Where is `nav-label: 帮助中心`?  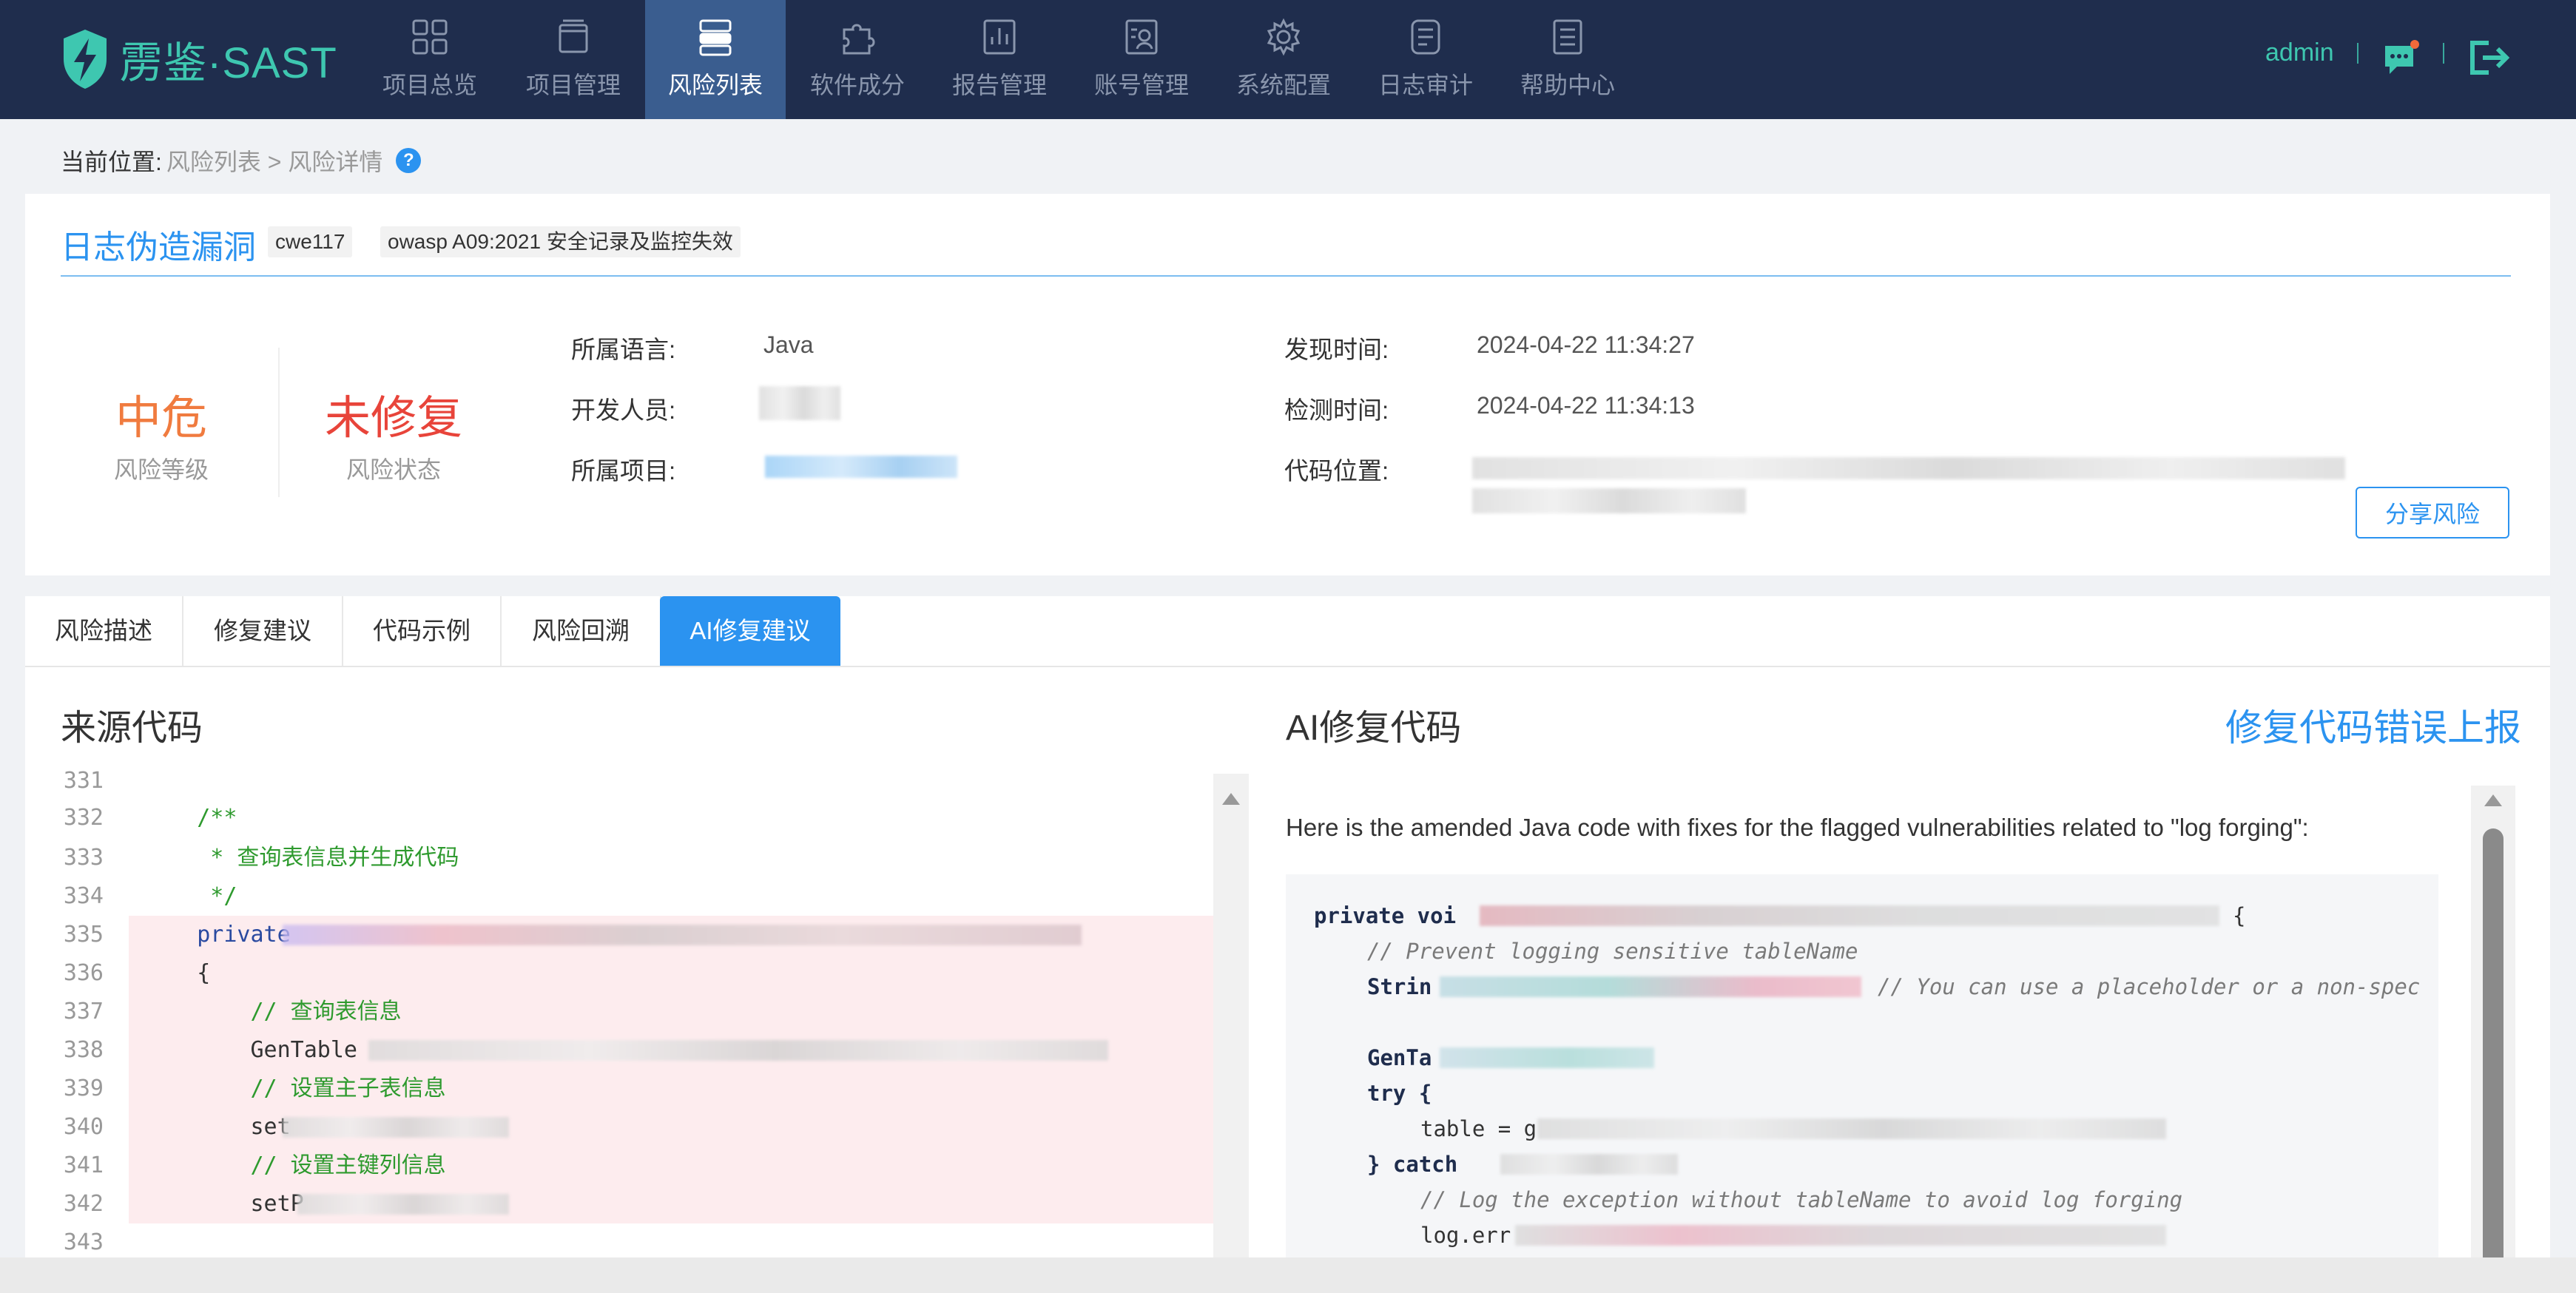
nav-label: 帮助中心 is located at coordinates (1567, 85).